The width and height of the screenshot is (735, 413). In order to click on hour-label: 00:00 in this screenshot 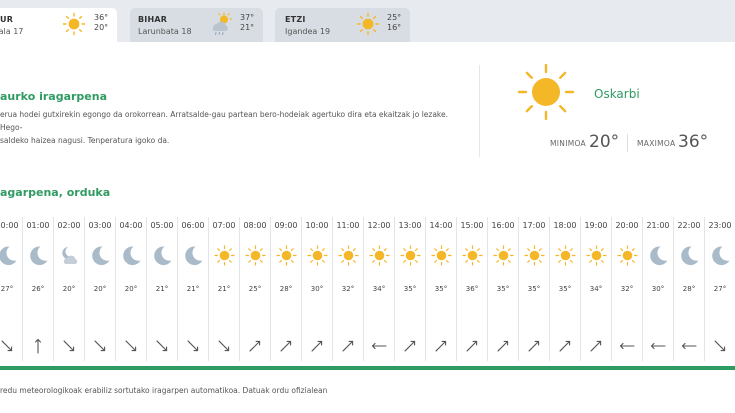, I will do `click(9, 225)`.